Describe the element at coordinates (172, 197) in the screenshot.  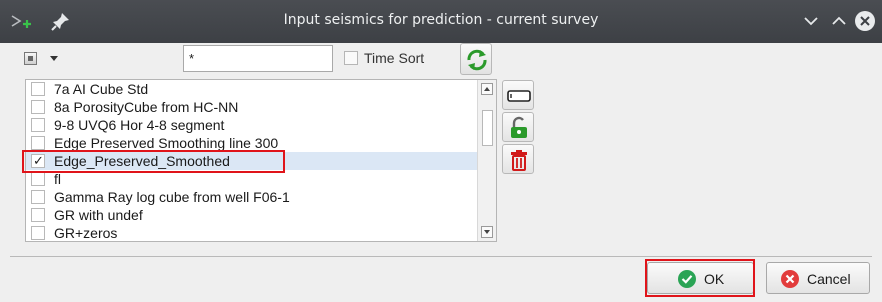
I see `item-label: Gamma Ray log cube from well F06-1` at that location.